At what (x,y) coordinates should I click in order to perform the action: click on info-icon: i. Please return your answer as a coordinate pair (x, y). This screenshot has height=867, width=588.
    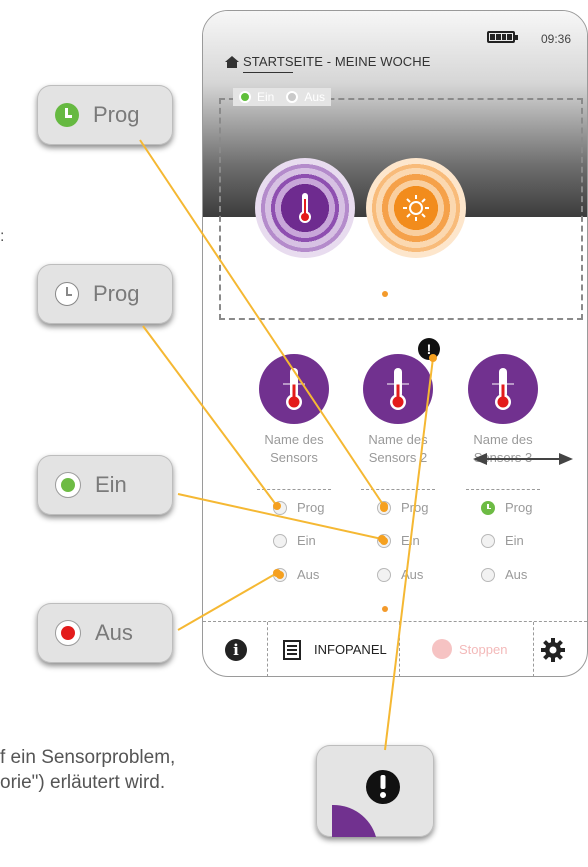
    Looking at the image, I should click on (236, 650).